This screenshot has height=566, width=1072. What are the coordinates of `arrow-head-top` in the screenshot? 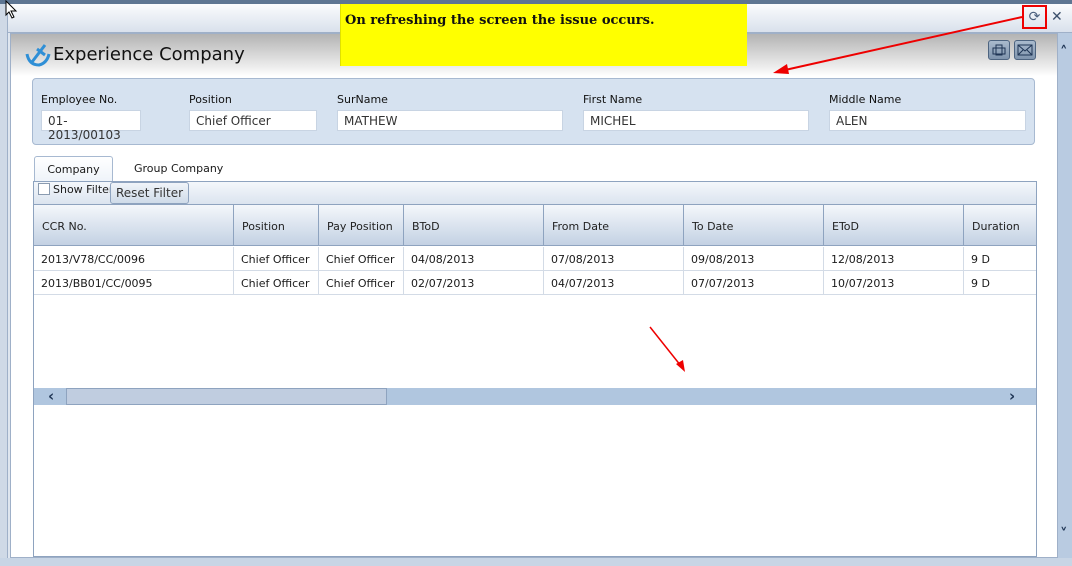 It's located at (781, 69).